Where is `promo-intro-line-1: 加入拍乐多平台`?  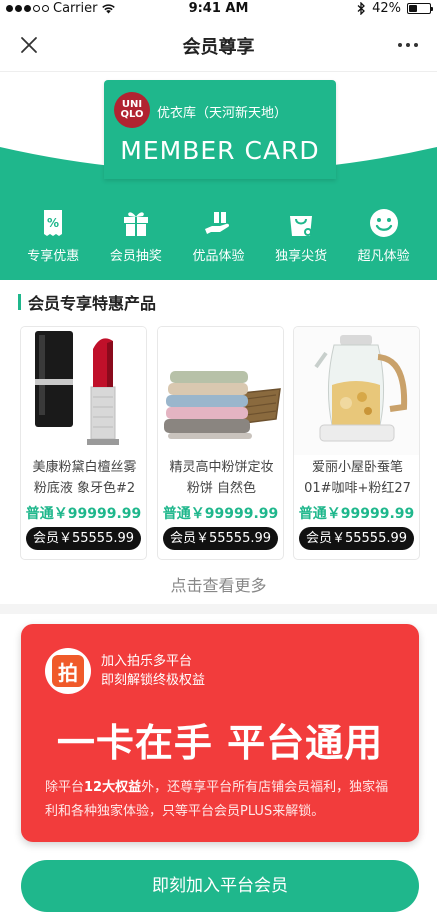
promo-intro-line-1: 加入拍乐多平台 is located at coordinates (147, 661).